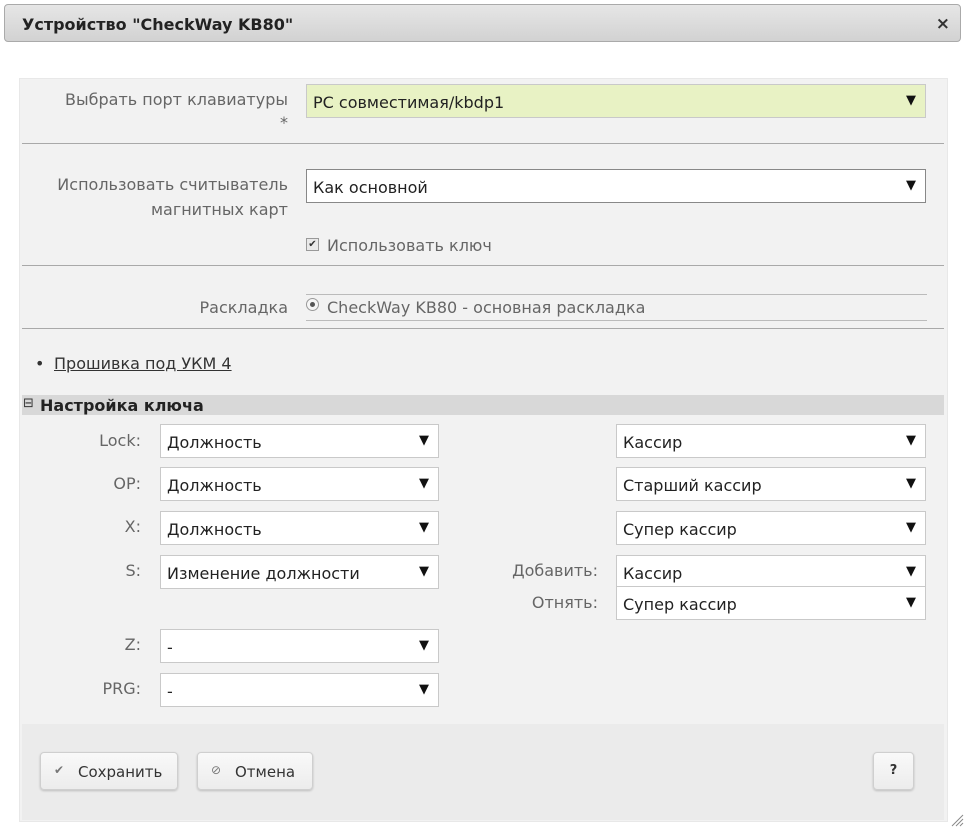  What do you see at coordinates (616, 186) in the screenshot?
I see `magcard-reader-select: Как основной ▼` at bounding box center [616, 186].